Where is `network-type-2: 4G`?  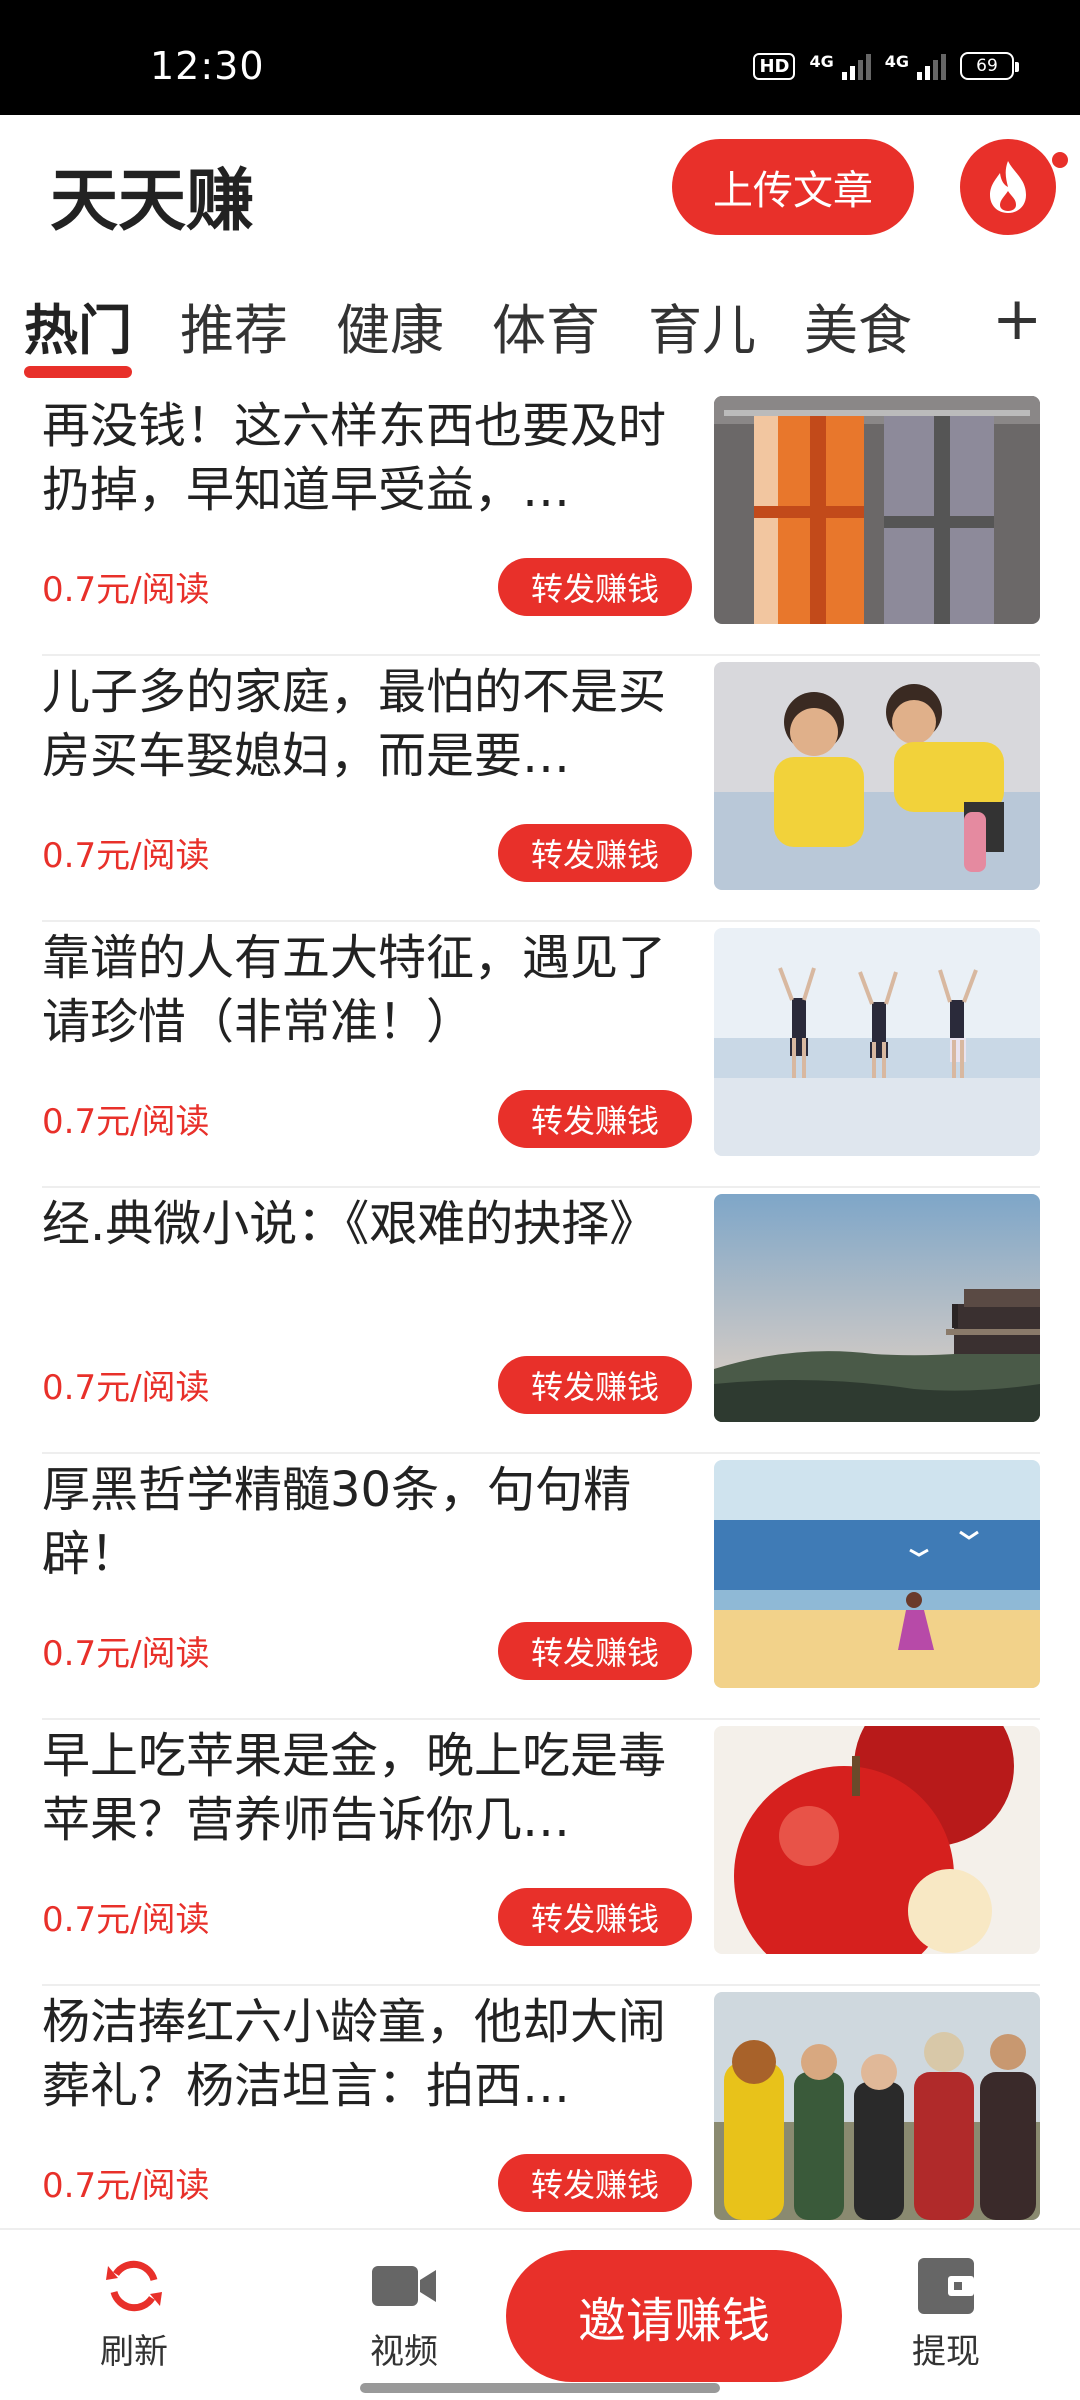 network-type-2: 4G is located at coordinates (896, 61).